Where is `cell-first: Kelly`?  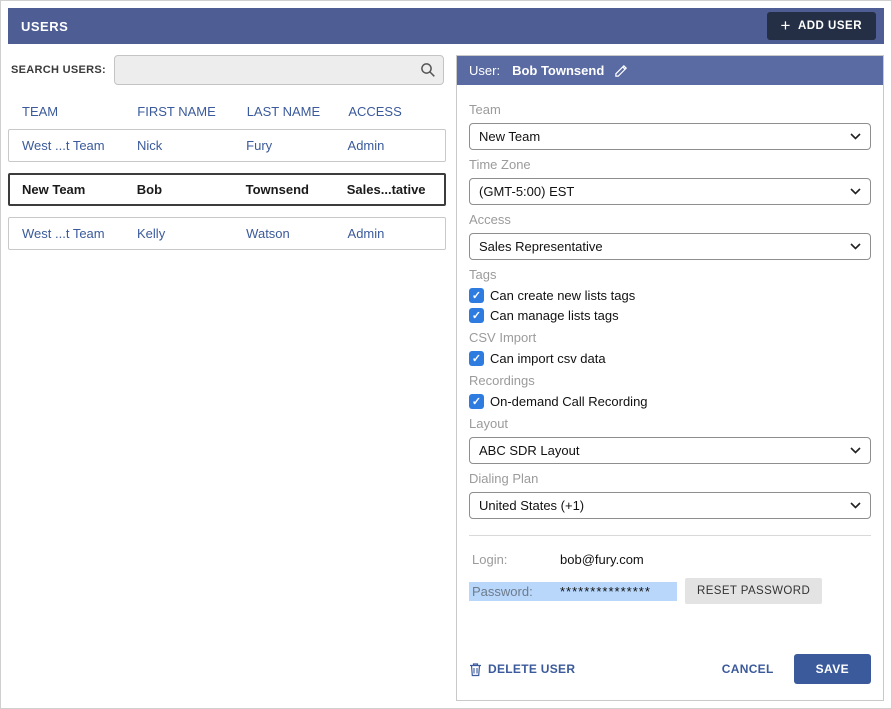
cell-first: Kelly is located at coordinates (151, 233).